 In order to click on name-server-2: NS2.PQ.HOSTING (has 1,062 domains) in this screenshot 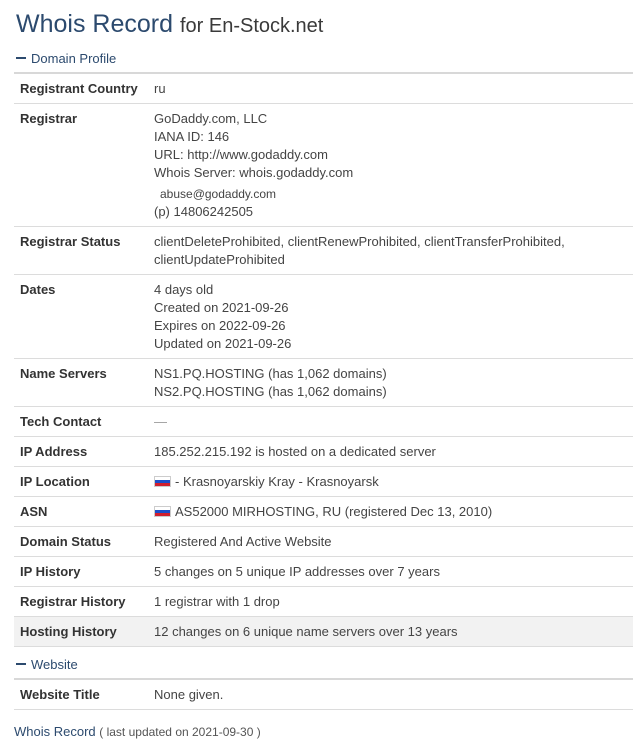, I will do `click(393, 392)`.